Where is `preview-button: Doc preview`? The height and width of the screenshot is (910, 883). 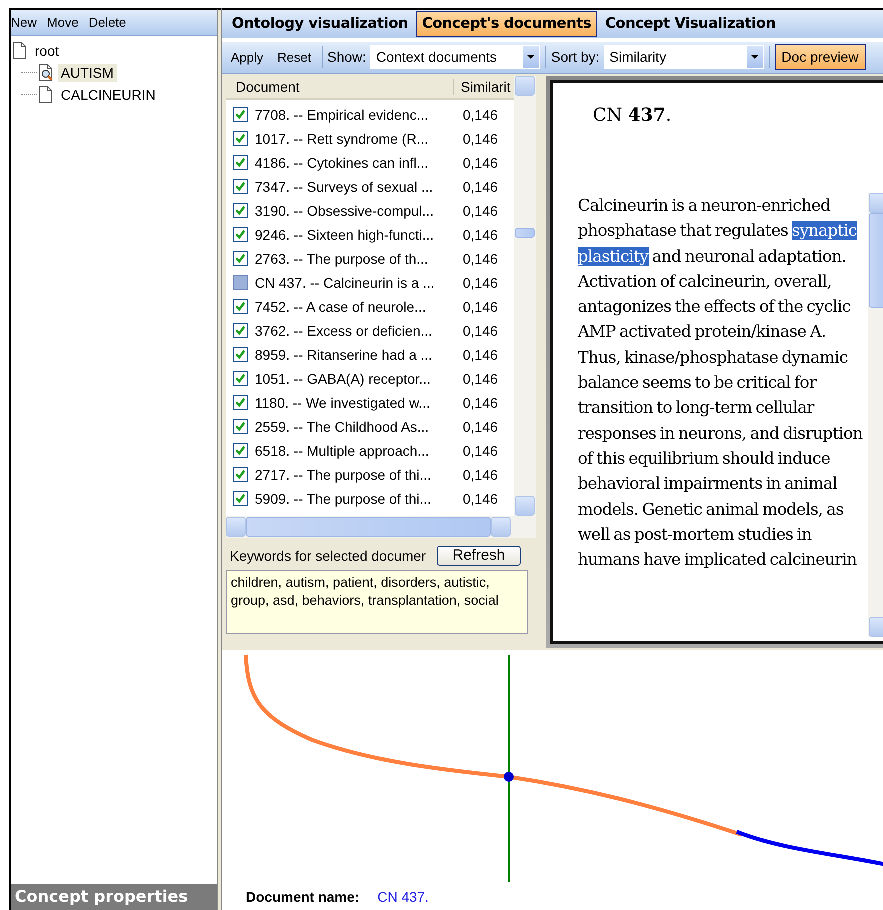
preview-button: Doc preview is located at coordinates (820, 57).